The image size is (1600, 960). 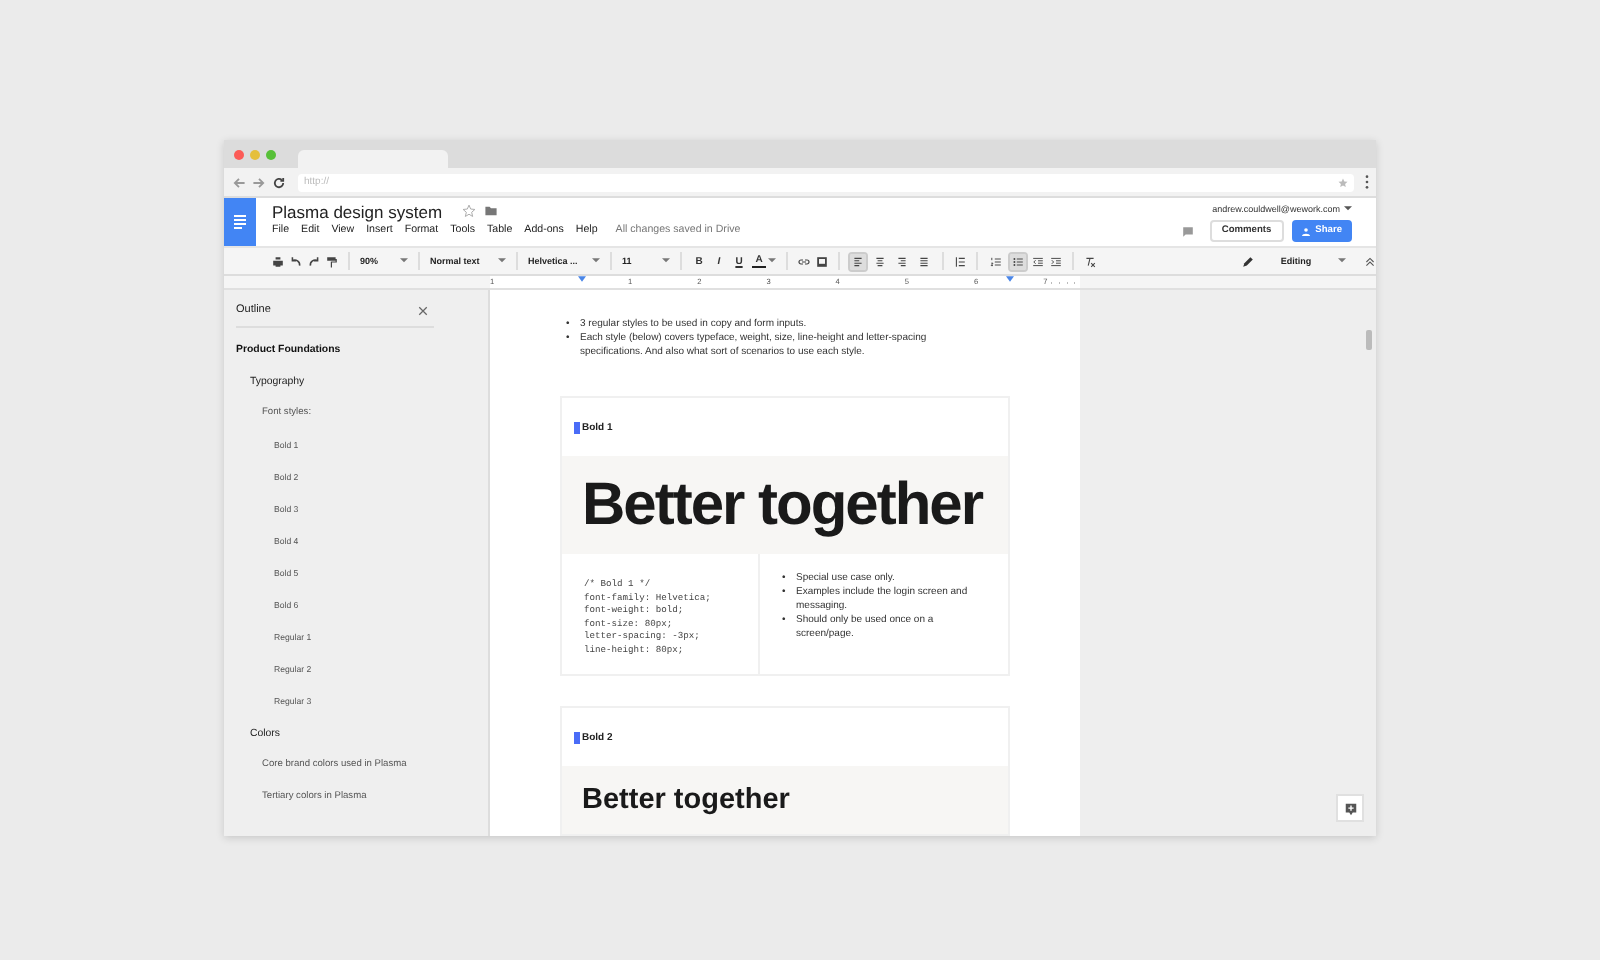 What do you see at coordinates (960, 261) in the screenshot?
I see `line-spacing-icon` at bounding box center [960, 261].